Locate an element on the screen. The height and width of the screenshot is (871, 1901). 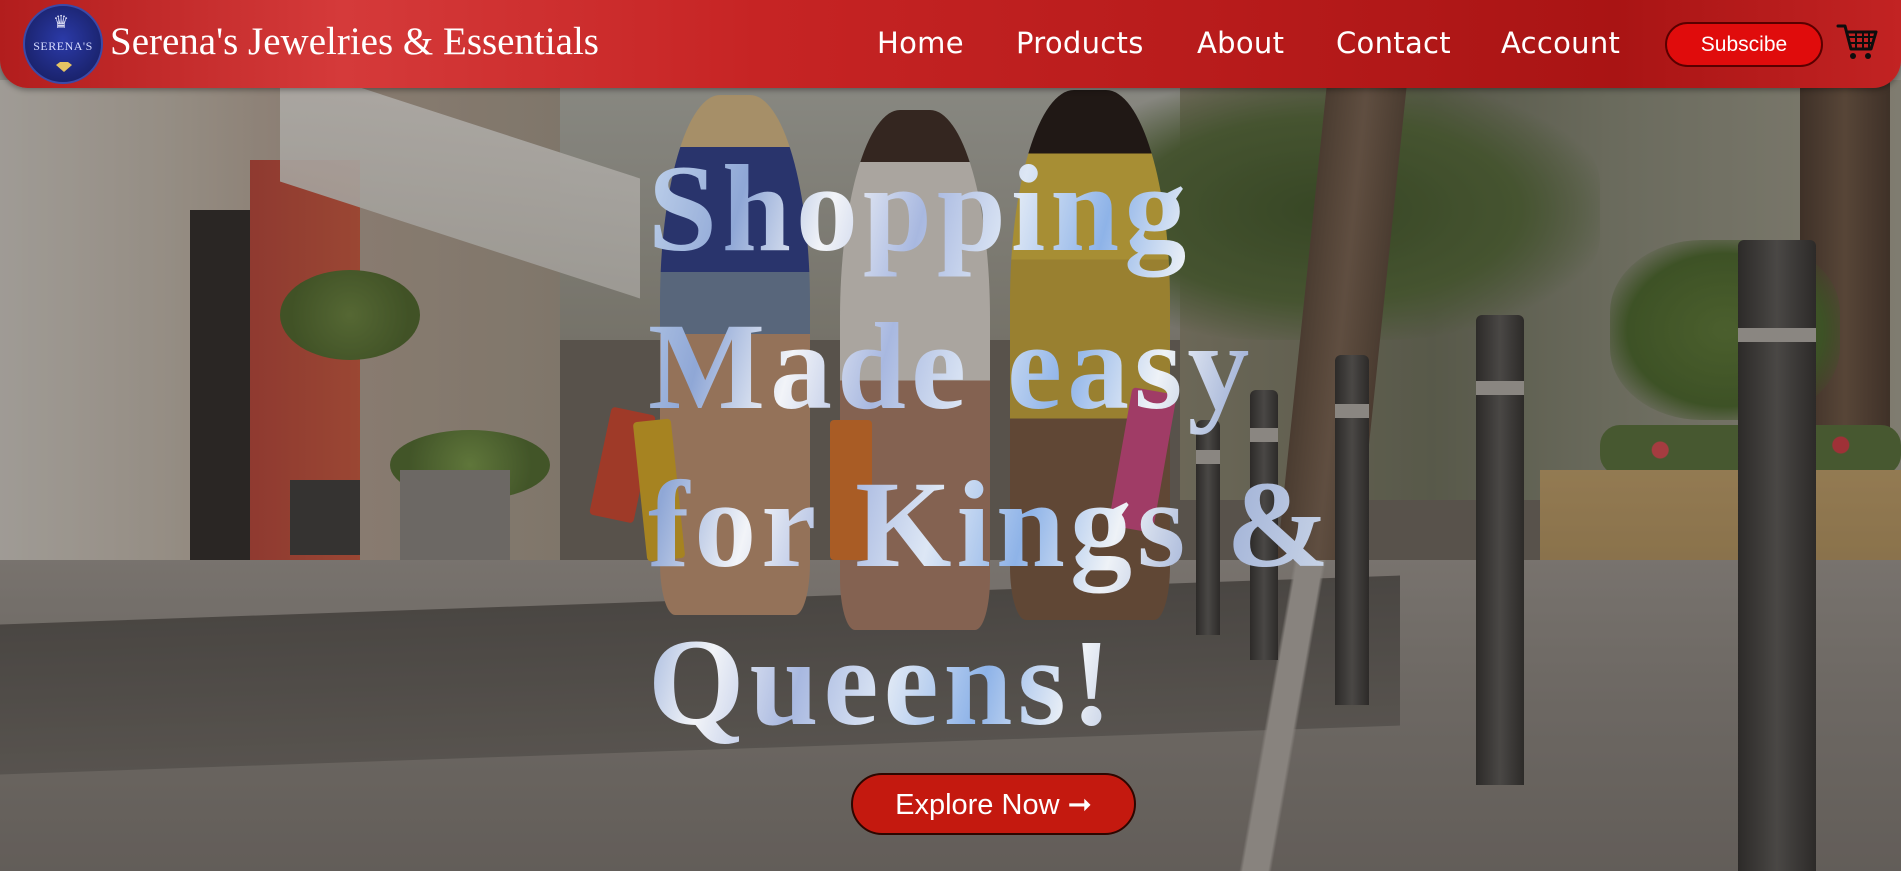
nav-link-about: About is located at coordinates (1240, 43).